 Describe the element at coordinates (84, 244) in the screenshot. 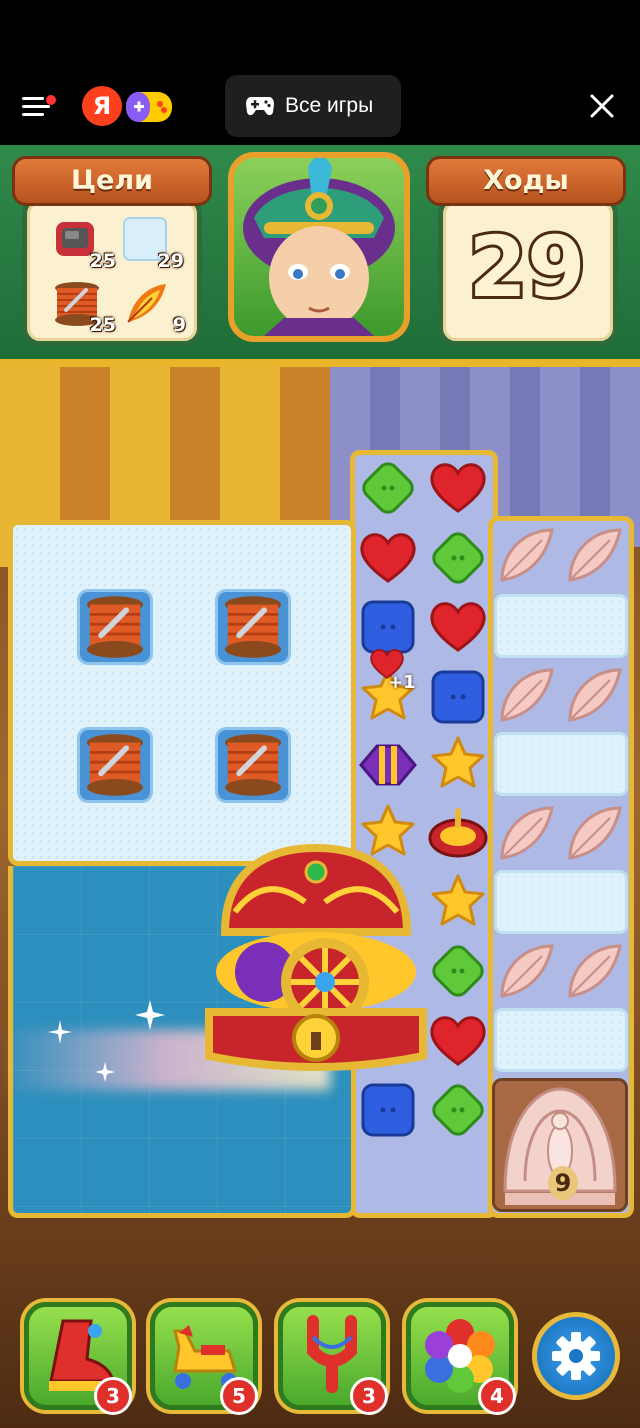

I see `goal-tv: 25` at that location.